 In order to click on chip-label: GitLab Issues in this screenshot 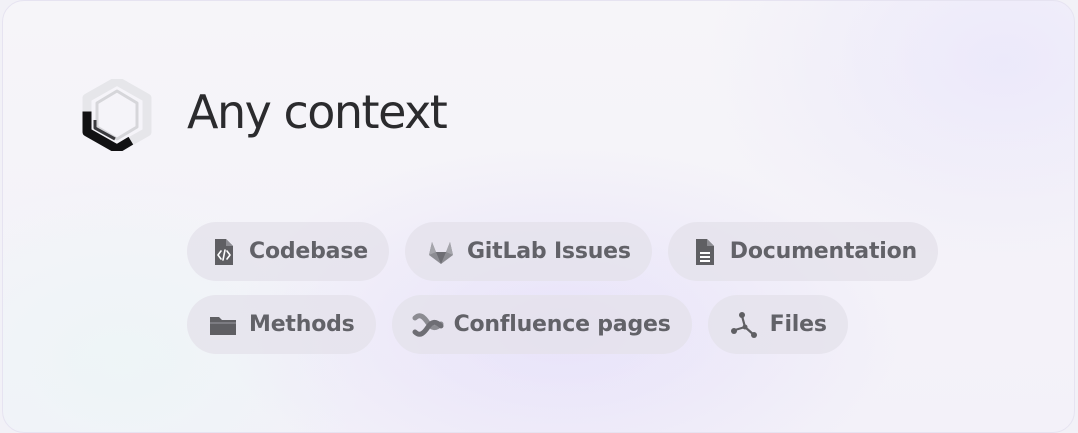, I will do `click(548, 251)`.